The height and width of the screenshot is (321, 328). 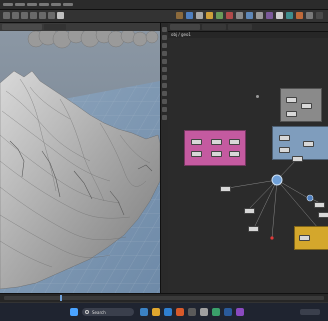 I want to click on browser-icon, so click(x=168, y=312).